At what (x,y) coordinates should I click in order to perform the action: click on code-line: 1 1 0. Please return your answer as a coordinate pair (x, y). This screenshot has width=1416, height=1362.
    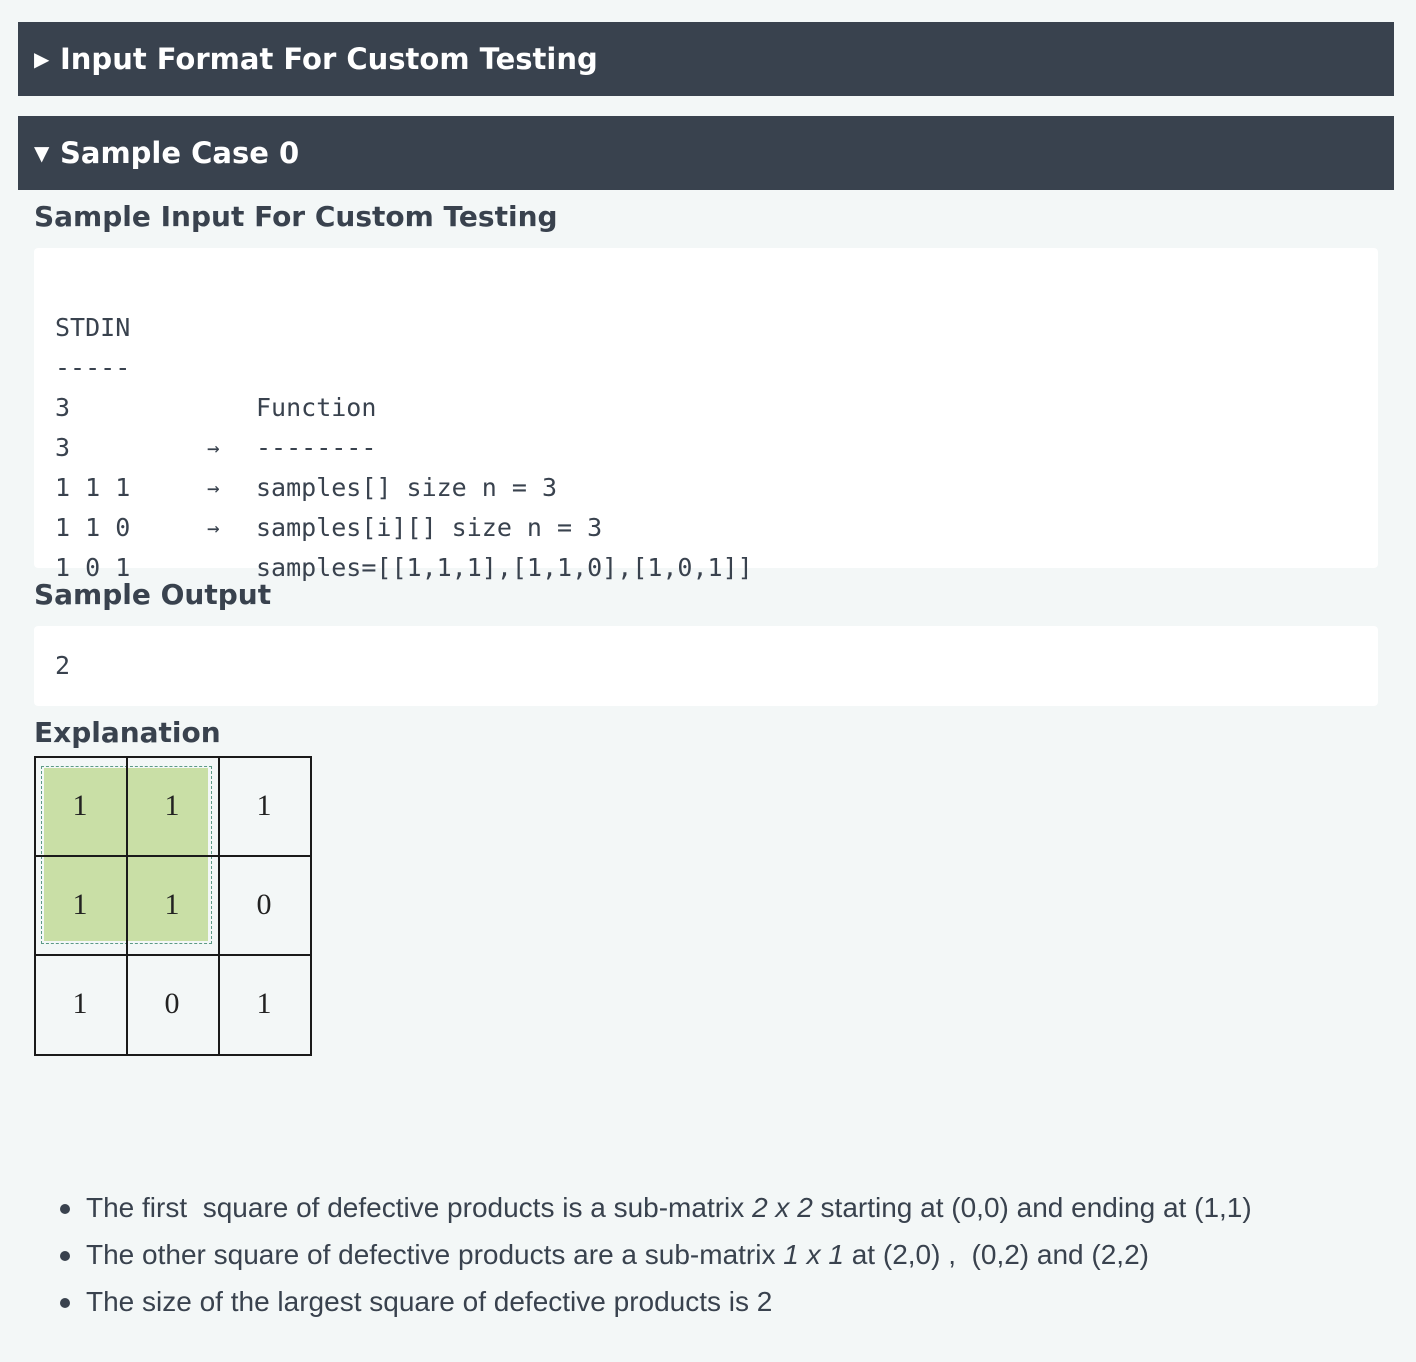
    Looking at the image, I should click on (92, 505).